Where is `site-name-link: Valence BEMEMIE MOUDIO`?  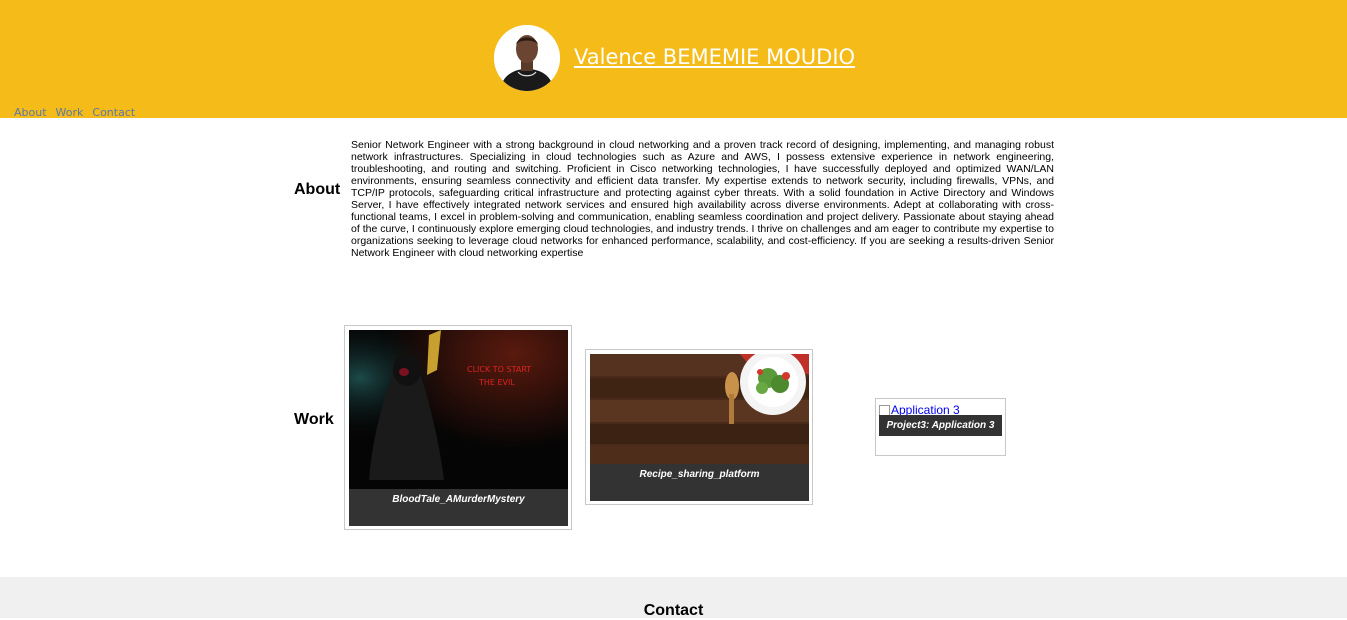 site-name-link: Valence BEMEMIE MOUDIO is located at coordinates (714, 57).